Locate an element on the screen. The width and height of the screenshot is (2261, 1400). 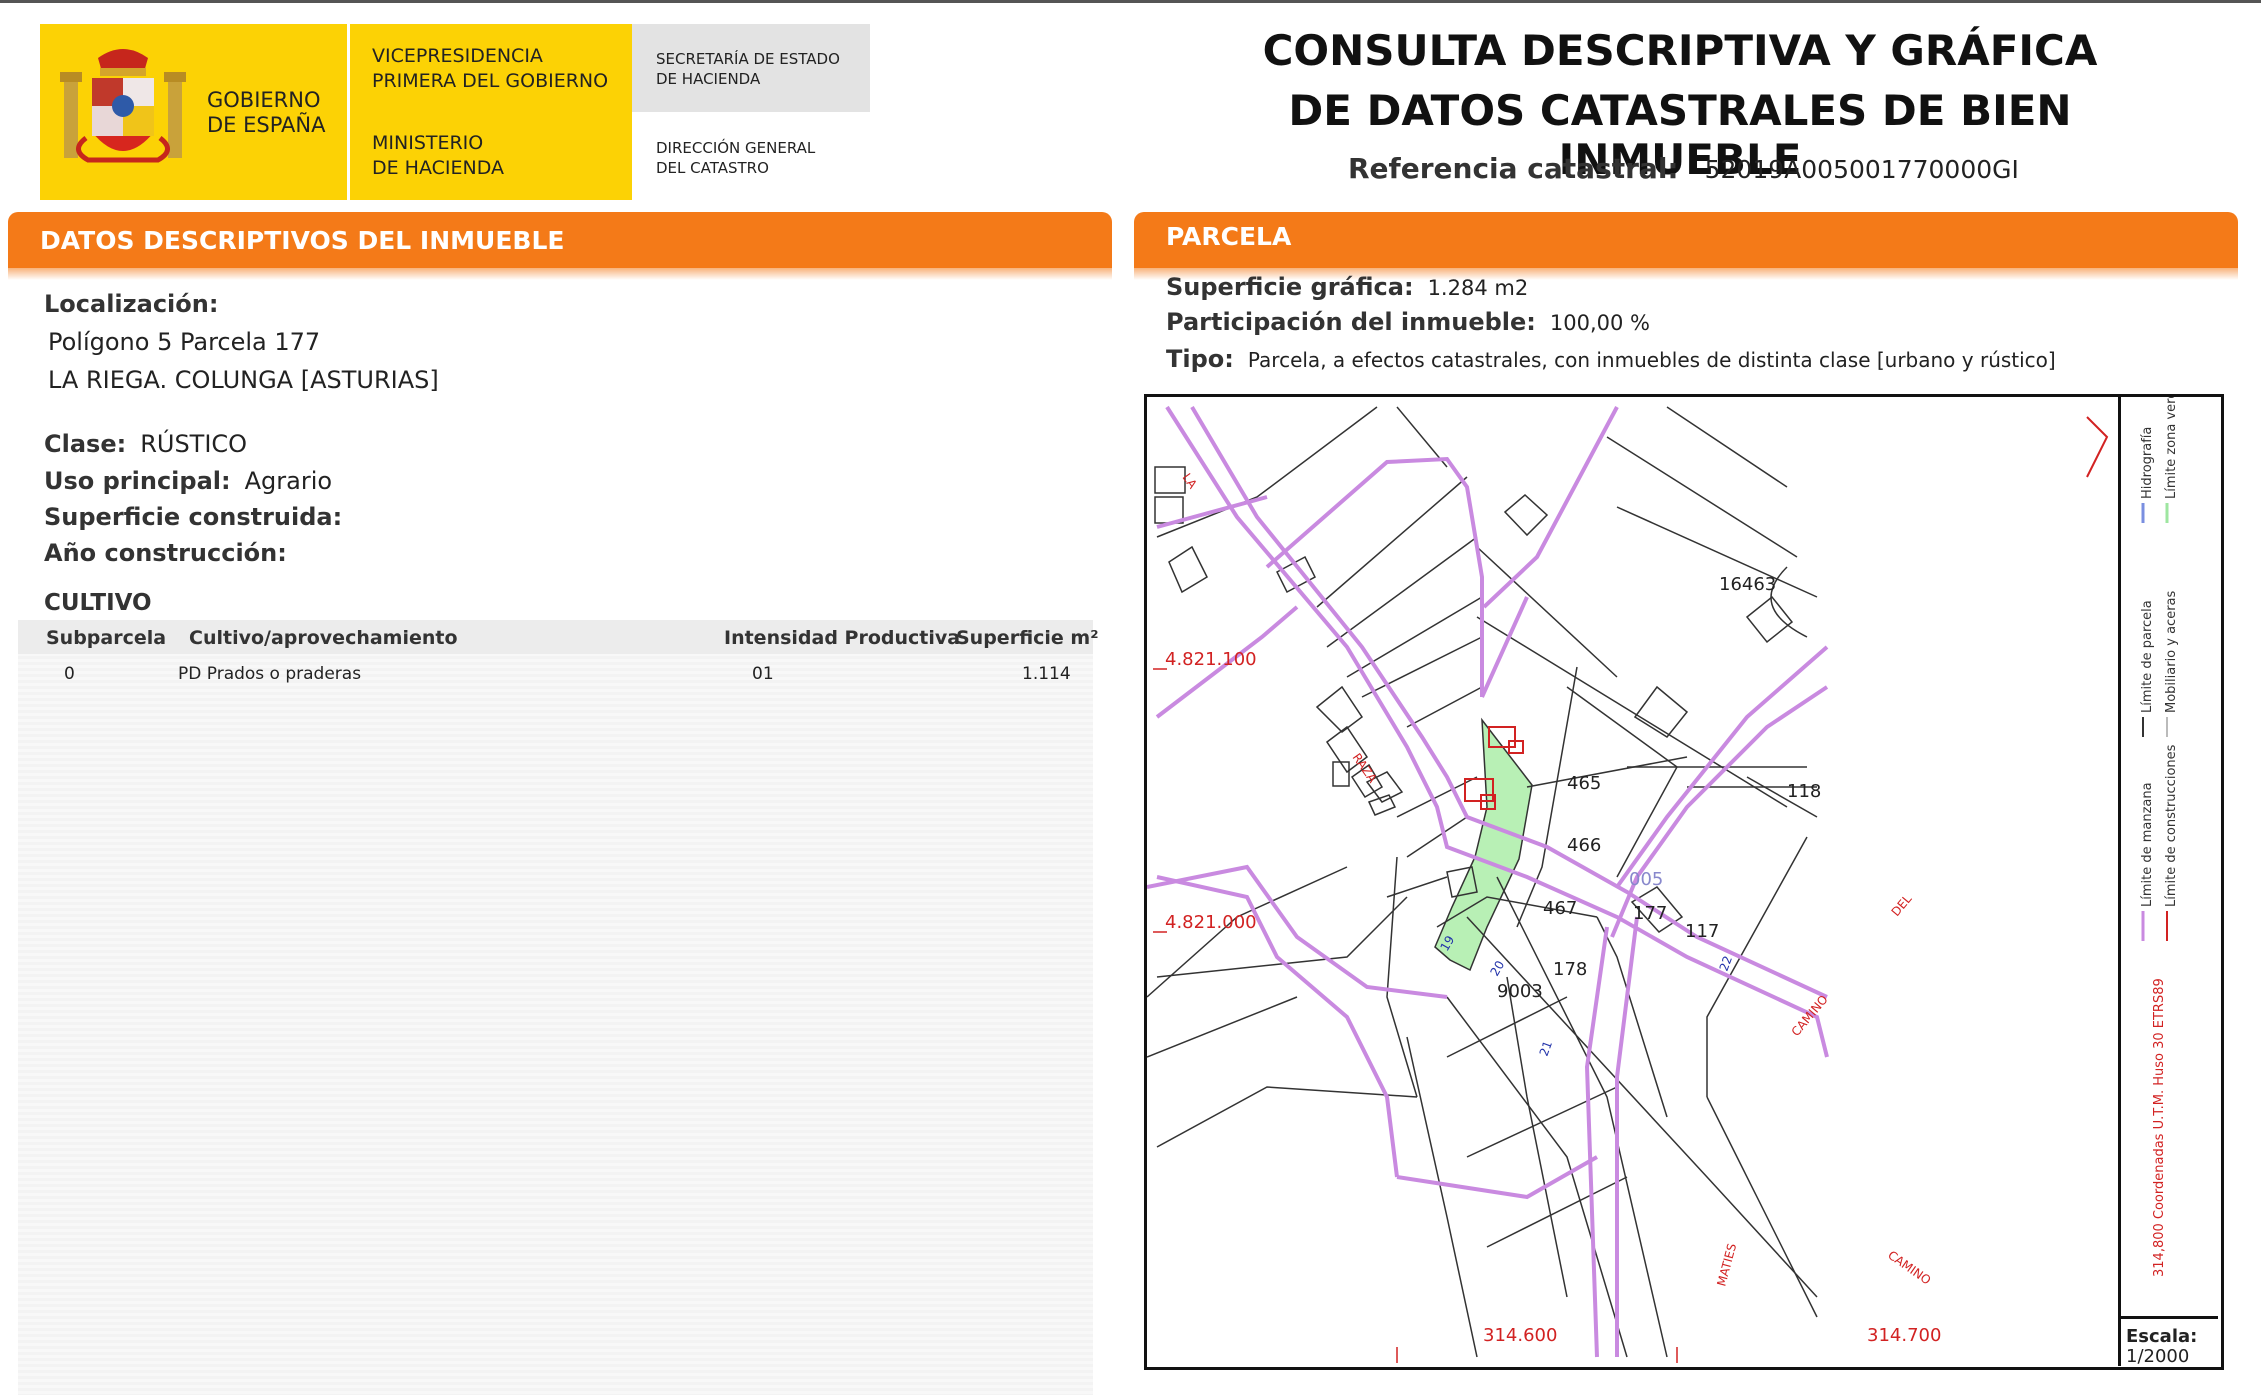
map-label-la: LA is located at coordinates (1190, 481).